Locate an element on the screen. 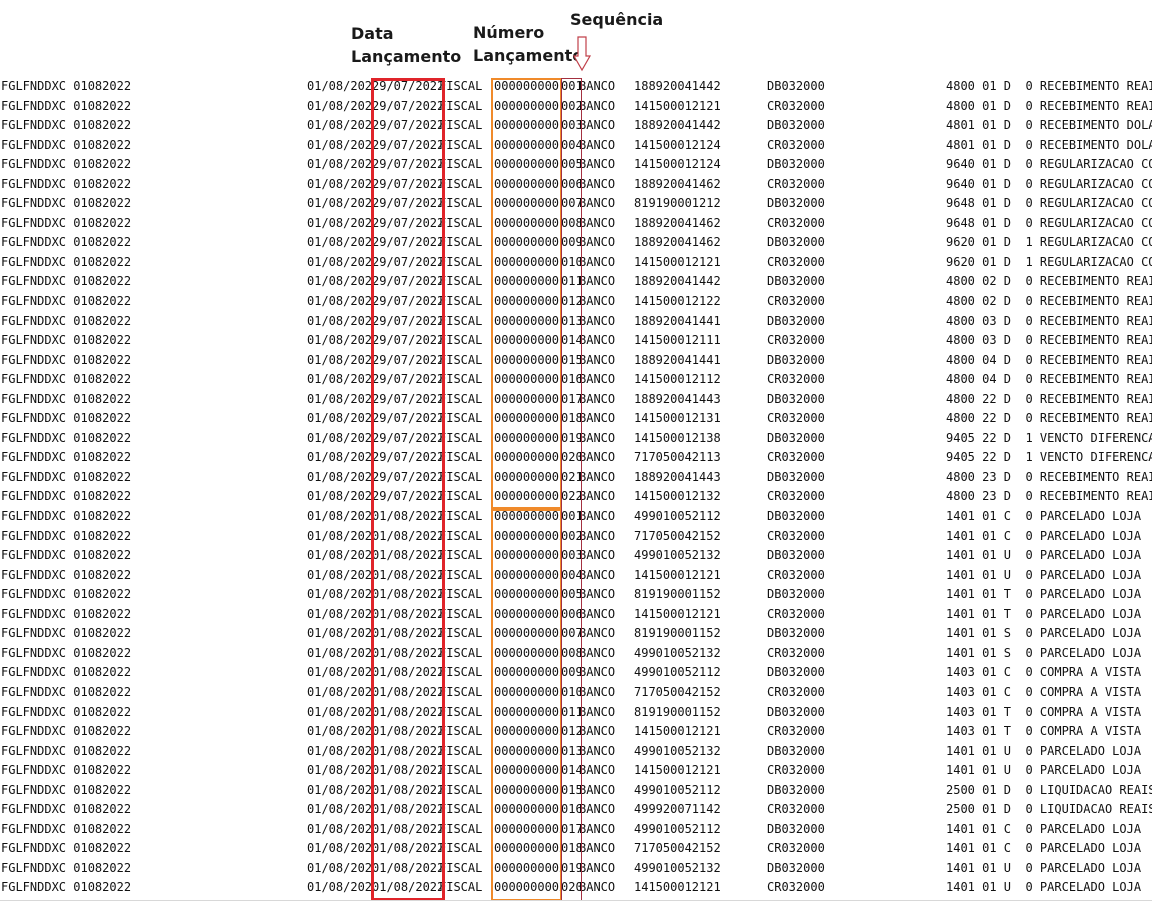 The height and width of the screenshot is (905, 1152). detail-cell: 4800 02 D 0 RECEBIMENTO REAIS is located at coordinates (1049, 281).